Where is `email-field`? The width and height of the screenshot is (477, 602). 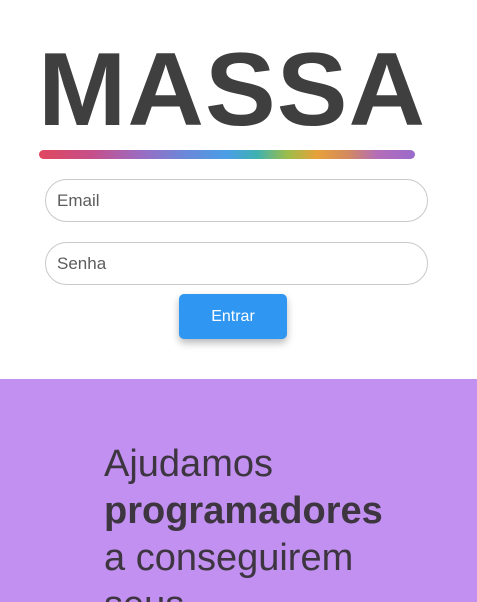
email-field is located at coordinates (236, 200).